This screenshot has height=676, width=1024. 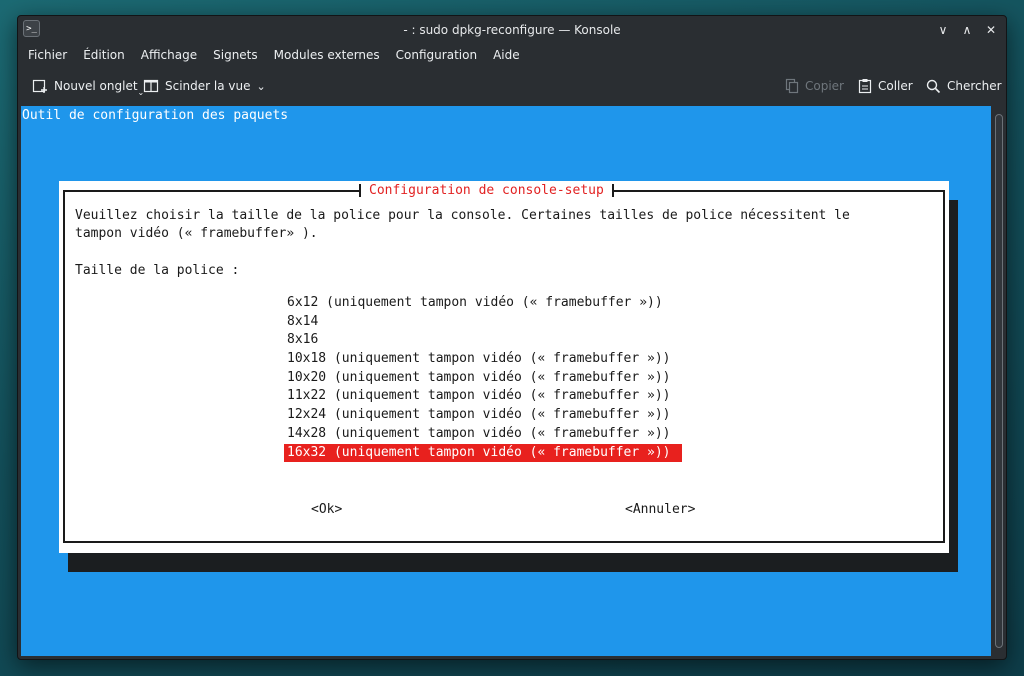 I want to click on new-tab-button: Nouvel onglet ⌄, so click(x=88, y=86).